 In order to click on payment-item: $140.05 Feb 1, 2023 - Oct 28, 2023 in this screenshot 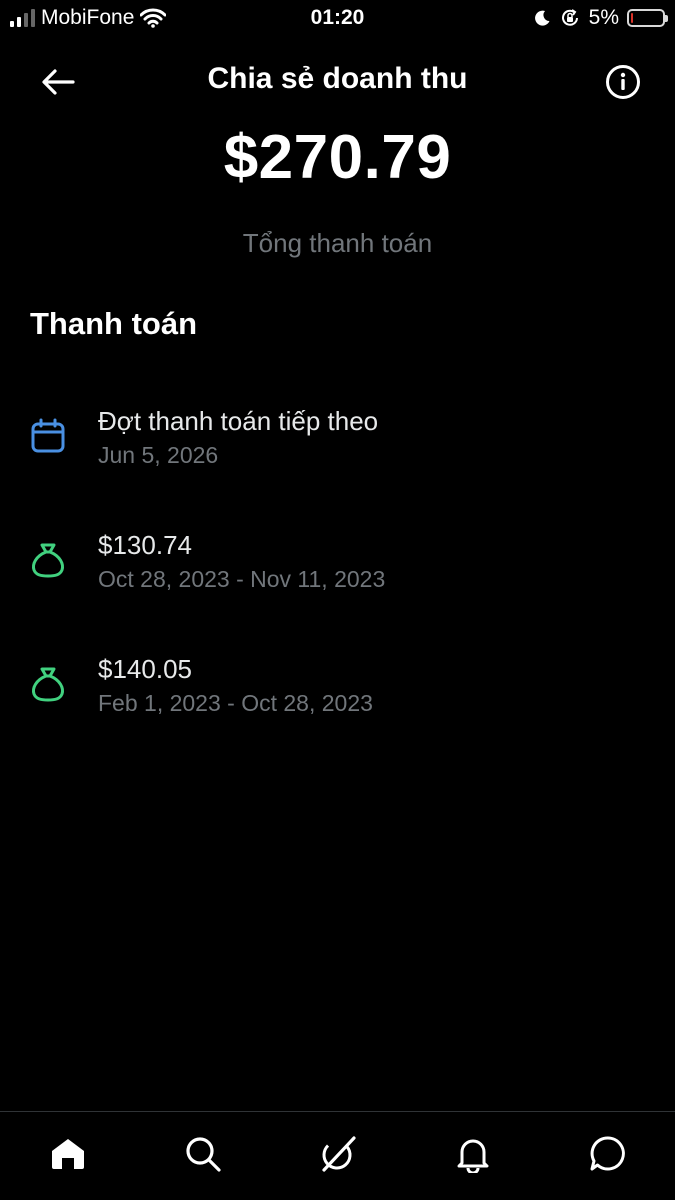, I will do `click(337, 700)`.